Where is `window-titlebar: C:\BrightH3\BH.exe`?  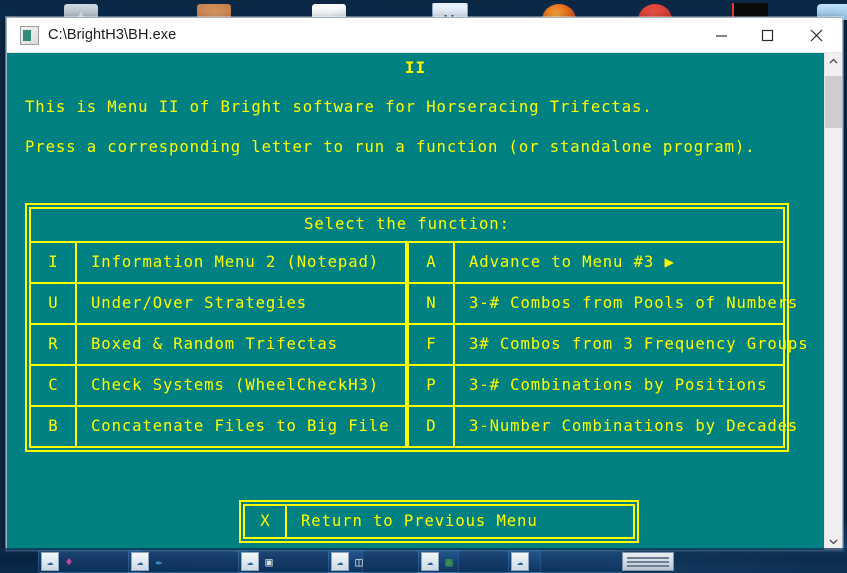
window-titlebar: C:\BrightH3\BH.exe is located at coordinates (424, 35).